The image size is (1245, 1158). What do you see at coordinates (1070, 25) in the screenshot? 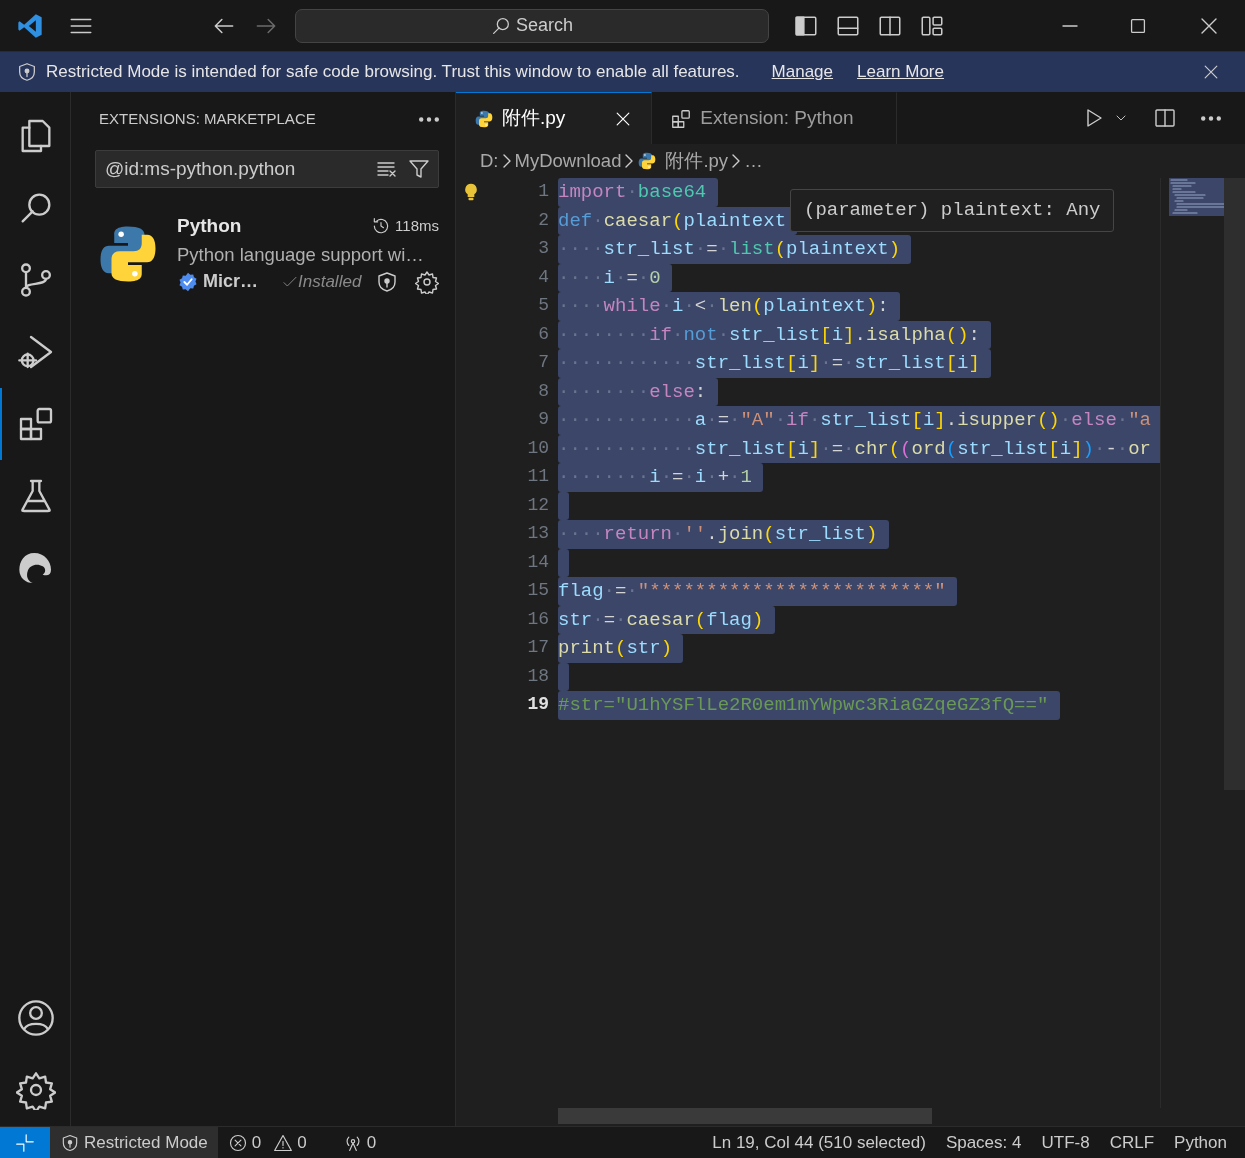
I see `minimize-icon` at bounding box center [1070, 25].